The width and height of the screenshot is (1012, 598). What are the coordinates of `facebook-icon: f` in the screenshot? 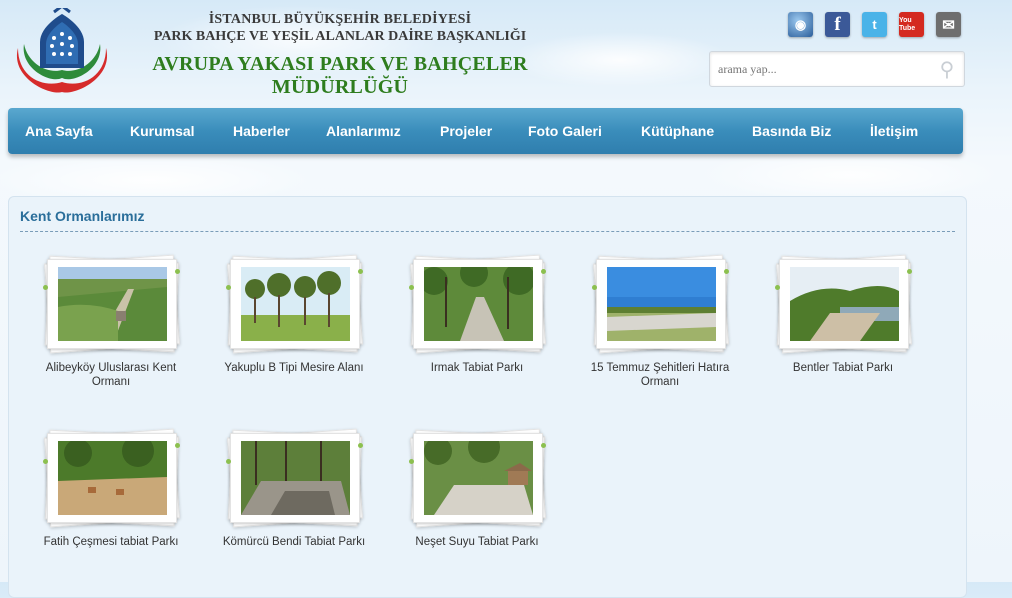 It's located at (837, 24).